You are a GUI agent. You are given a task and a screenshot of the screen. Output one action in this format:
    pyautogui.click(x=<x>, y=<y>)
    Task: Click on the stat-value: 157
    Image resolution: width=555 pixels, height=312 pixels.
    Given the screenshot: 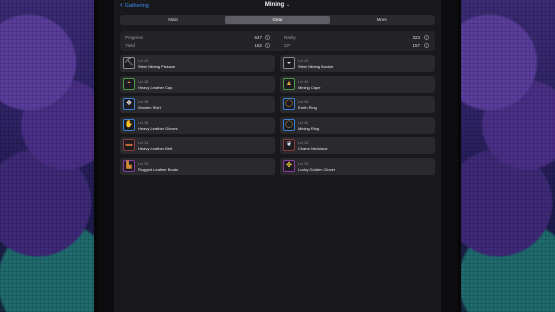 What is the action you would take?
    pyautogui.click(x=416, y=45)
    